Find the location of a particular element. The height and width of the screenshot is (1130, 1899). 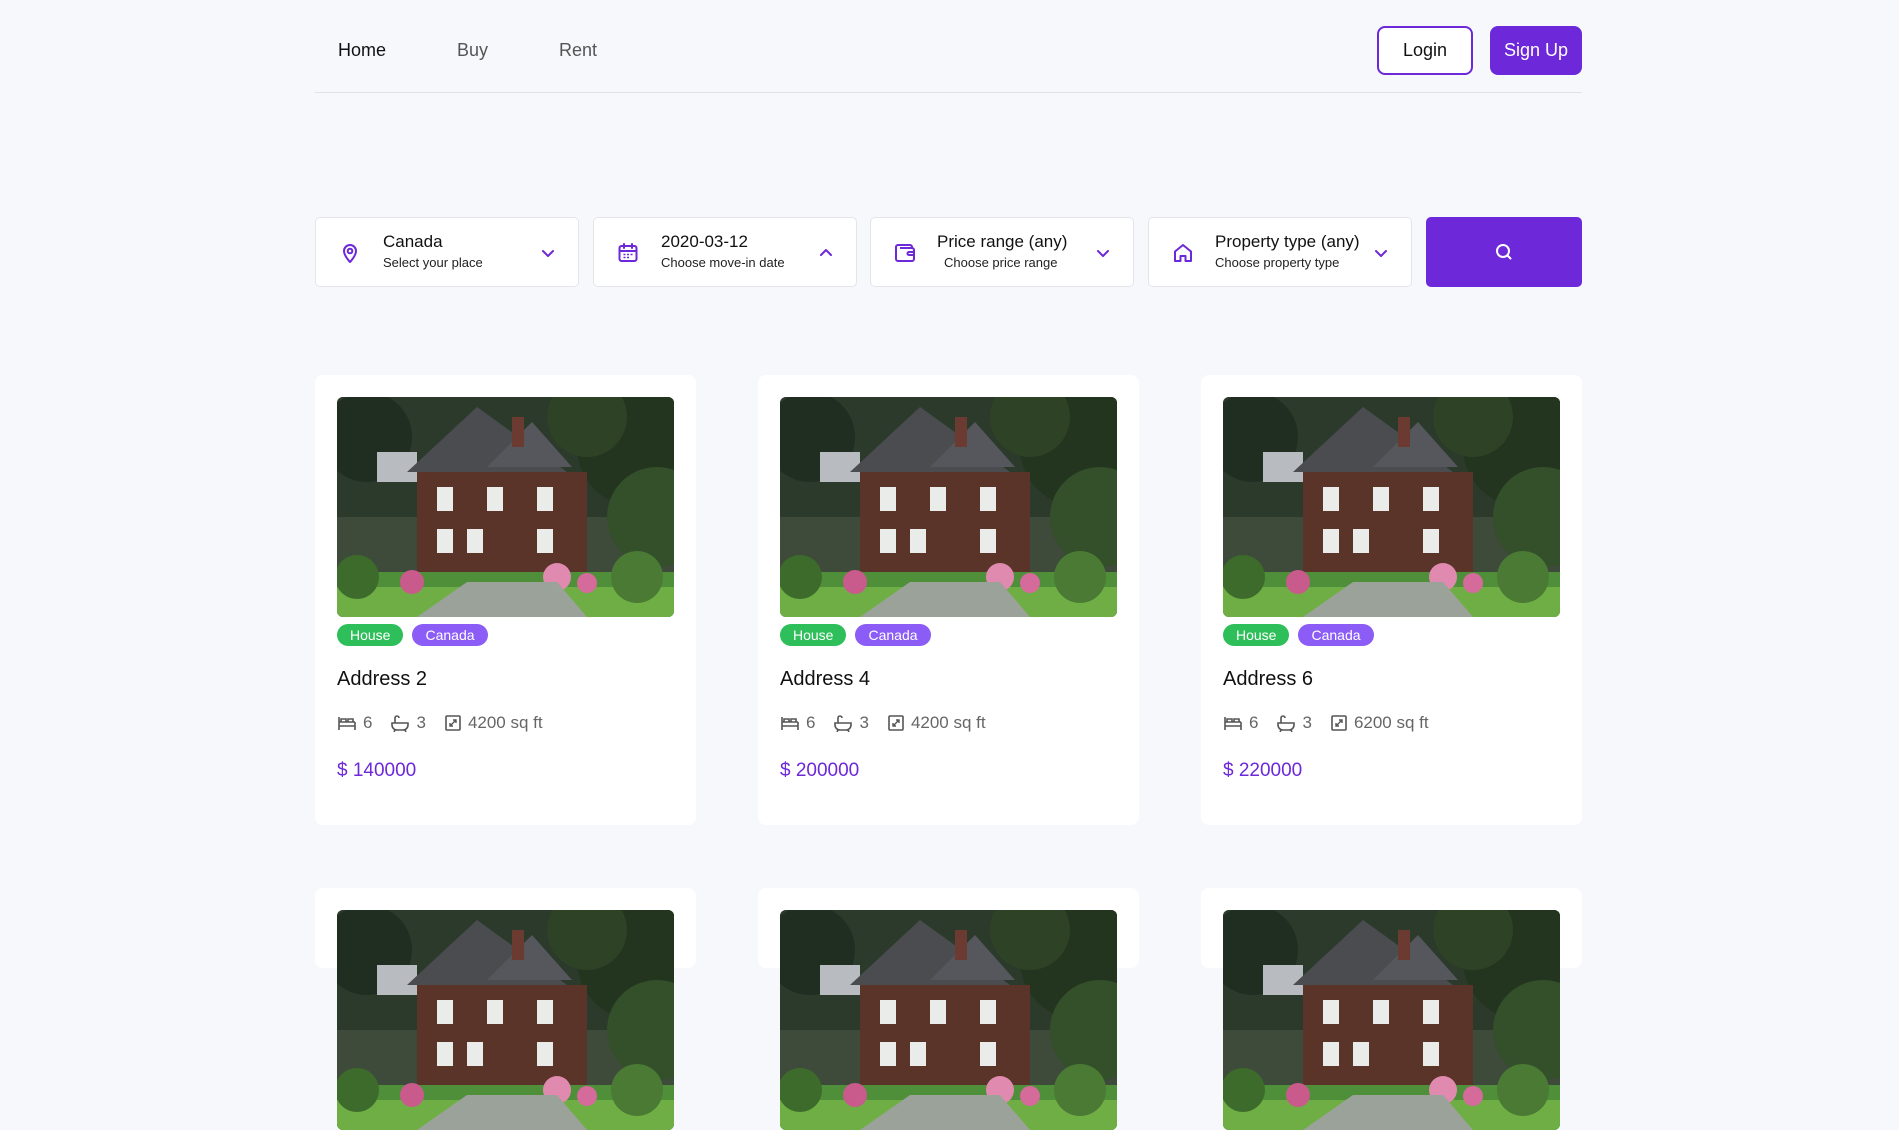

listing-address: Address 6 is located at coordinates (1268, 679).